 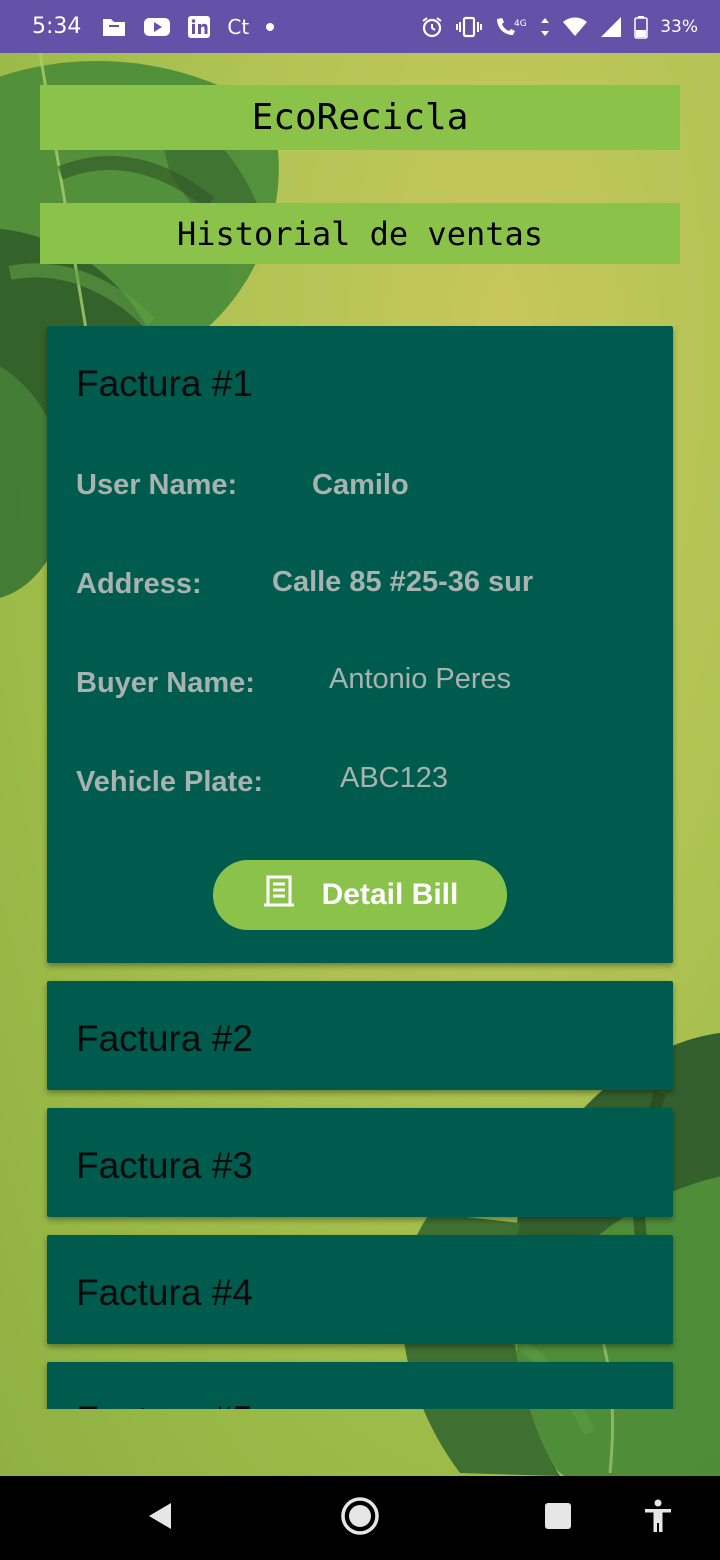 I want to click on status-time: 5:34, so click(x=57, y=26).